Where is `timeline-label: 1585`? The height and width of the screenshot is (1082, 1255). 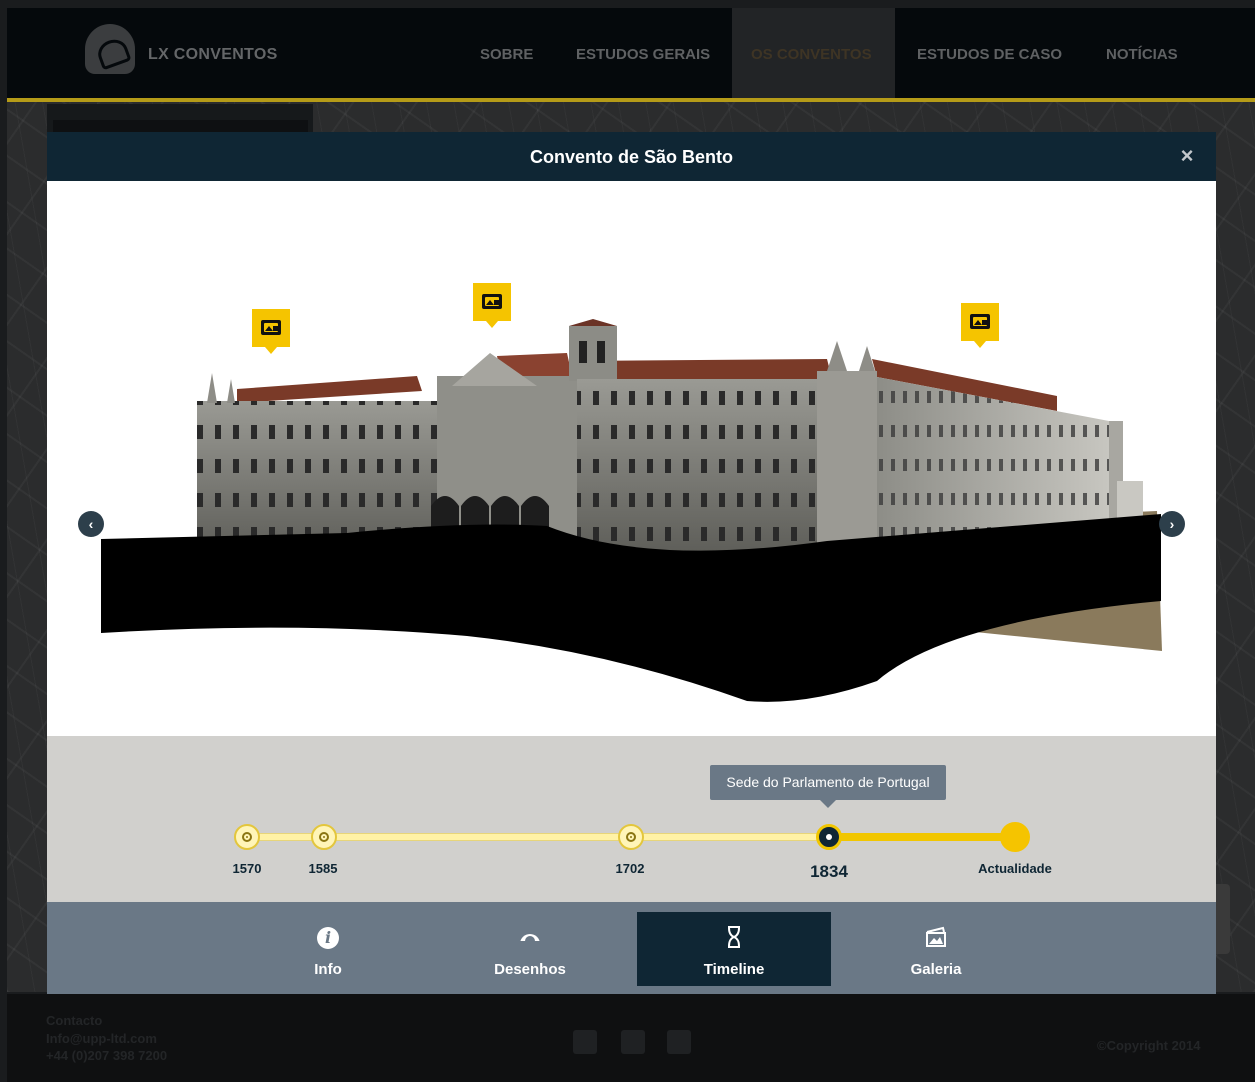
timeline-label: 1585 is located at coordinates (323, 868).